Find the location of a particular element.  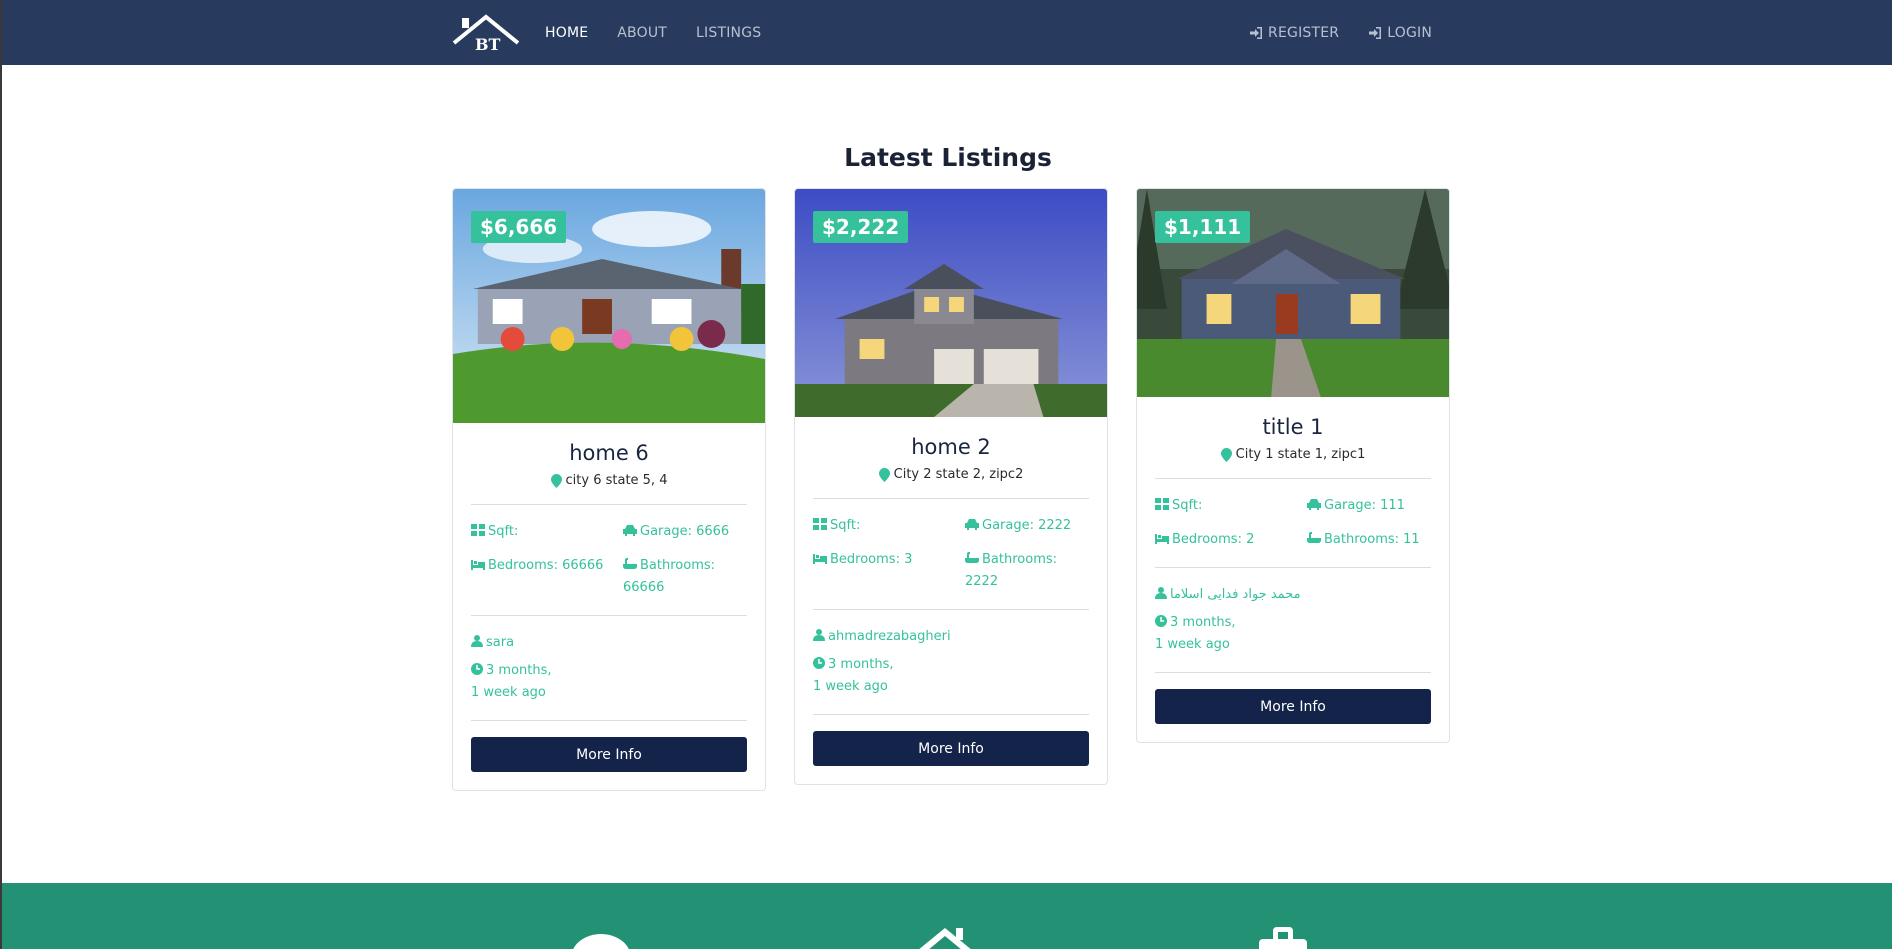

spec-bedrooms: Bedrooms: 66666 is located at coordinates (547, 577).